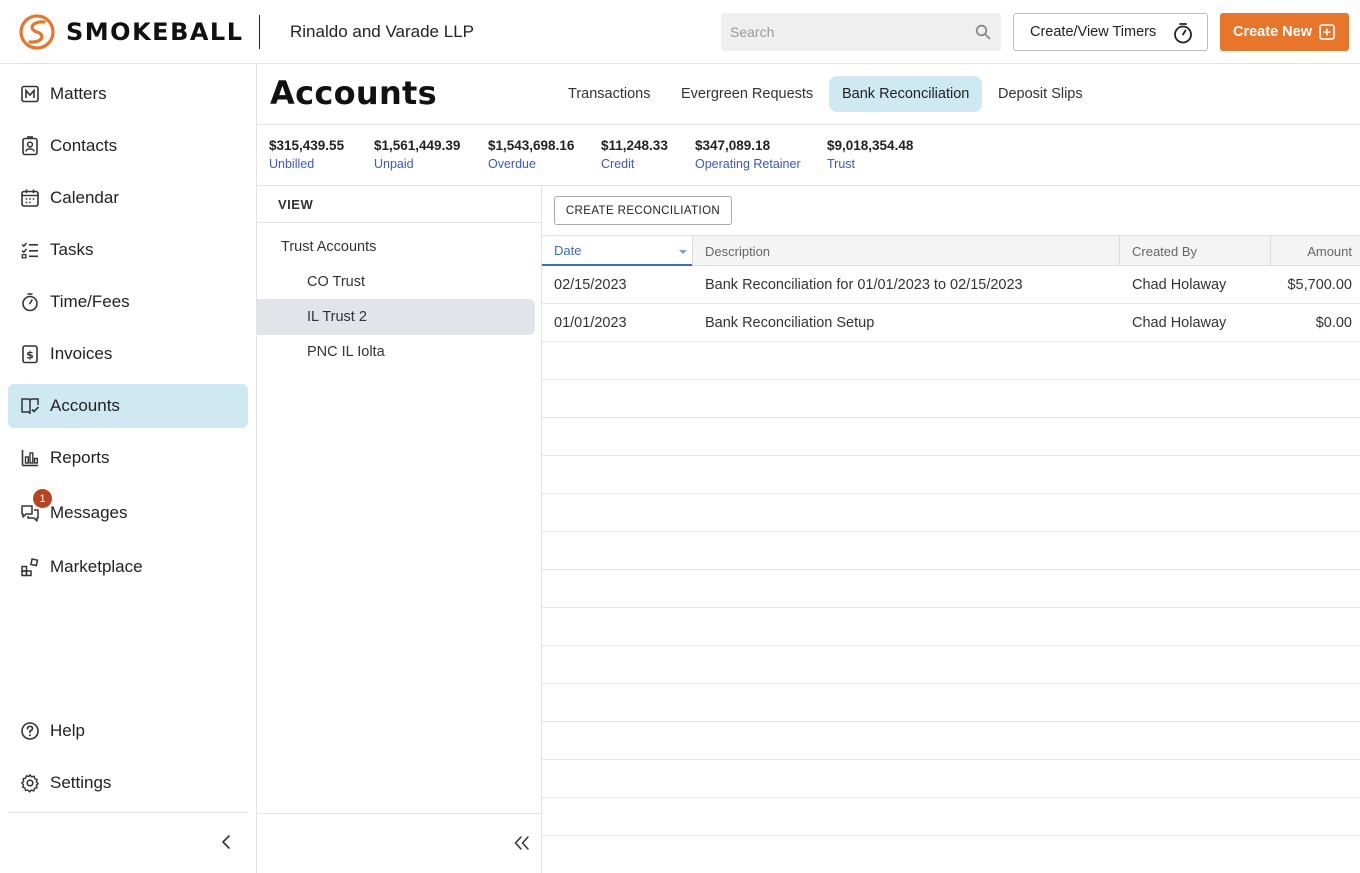  I want to click on column-header-date: Date, so click(617, 251).